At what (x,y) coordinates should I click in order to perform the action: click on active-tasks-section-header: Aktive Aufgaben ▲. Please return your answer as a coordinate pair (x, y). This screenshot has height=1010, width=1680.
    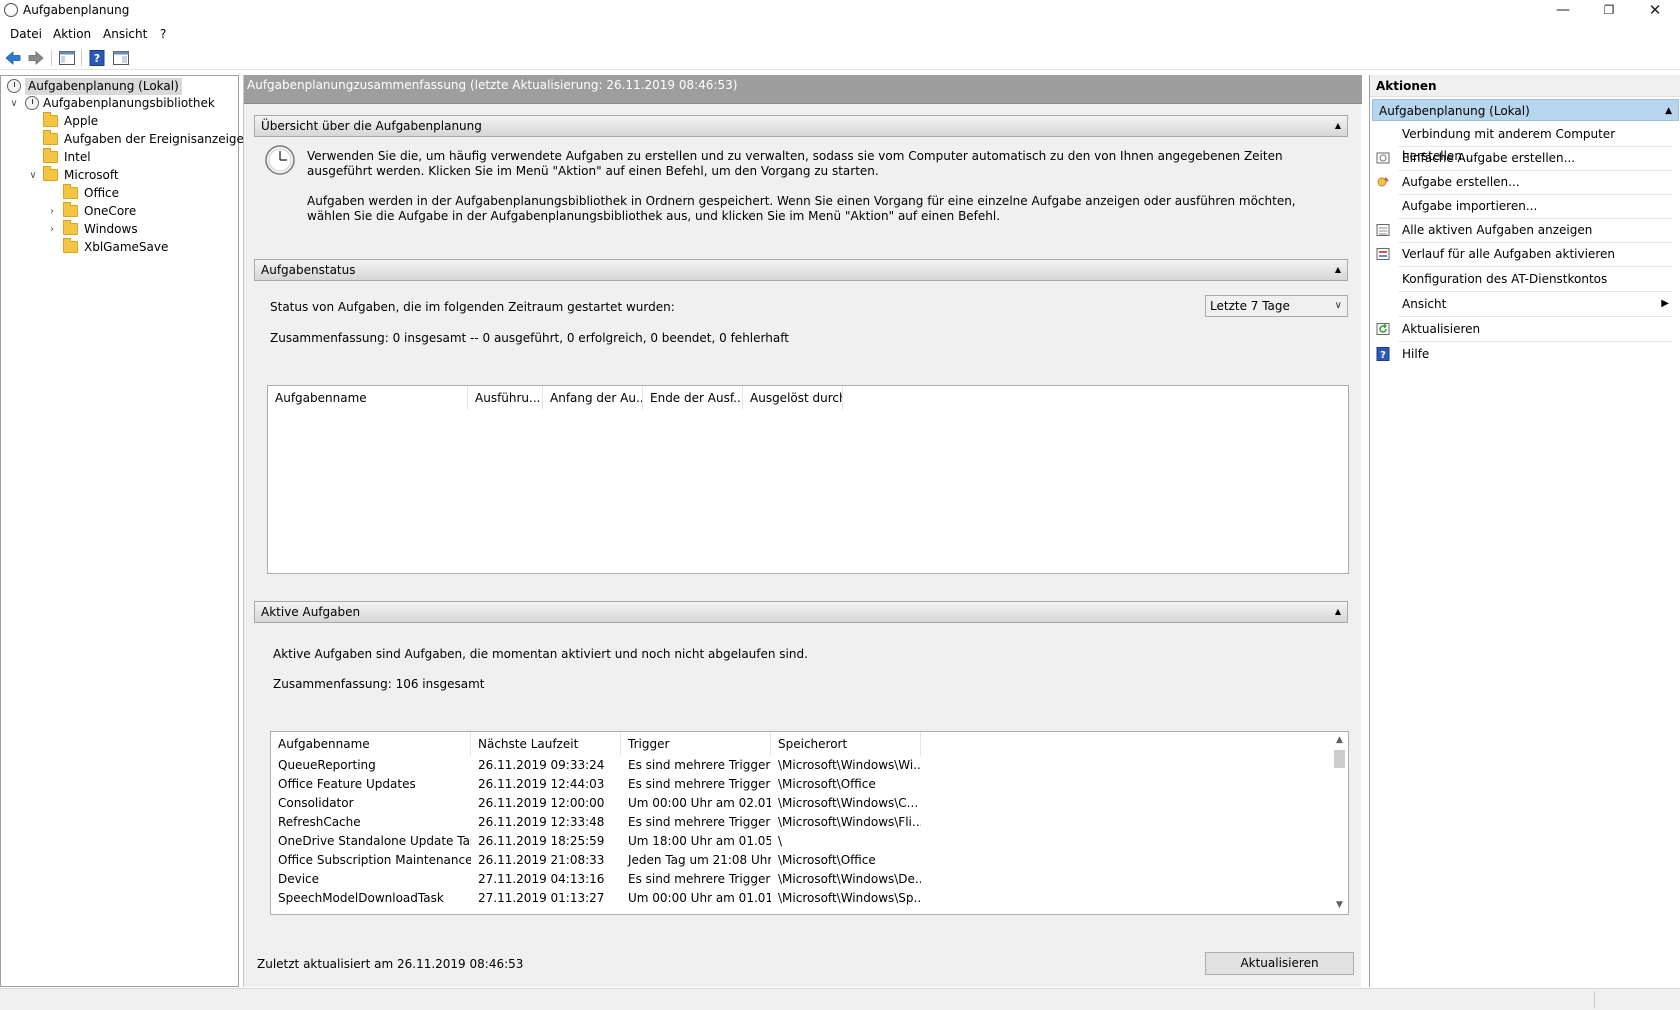
    Looking at the image, I should click on (801, 612).